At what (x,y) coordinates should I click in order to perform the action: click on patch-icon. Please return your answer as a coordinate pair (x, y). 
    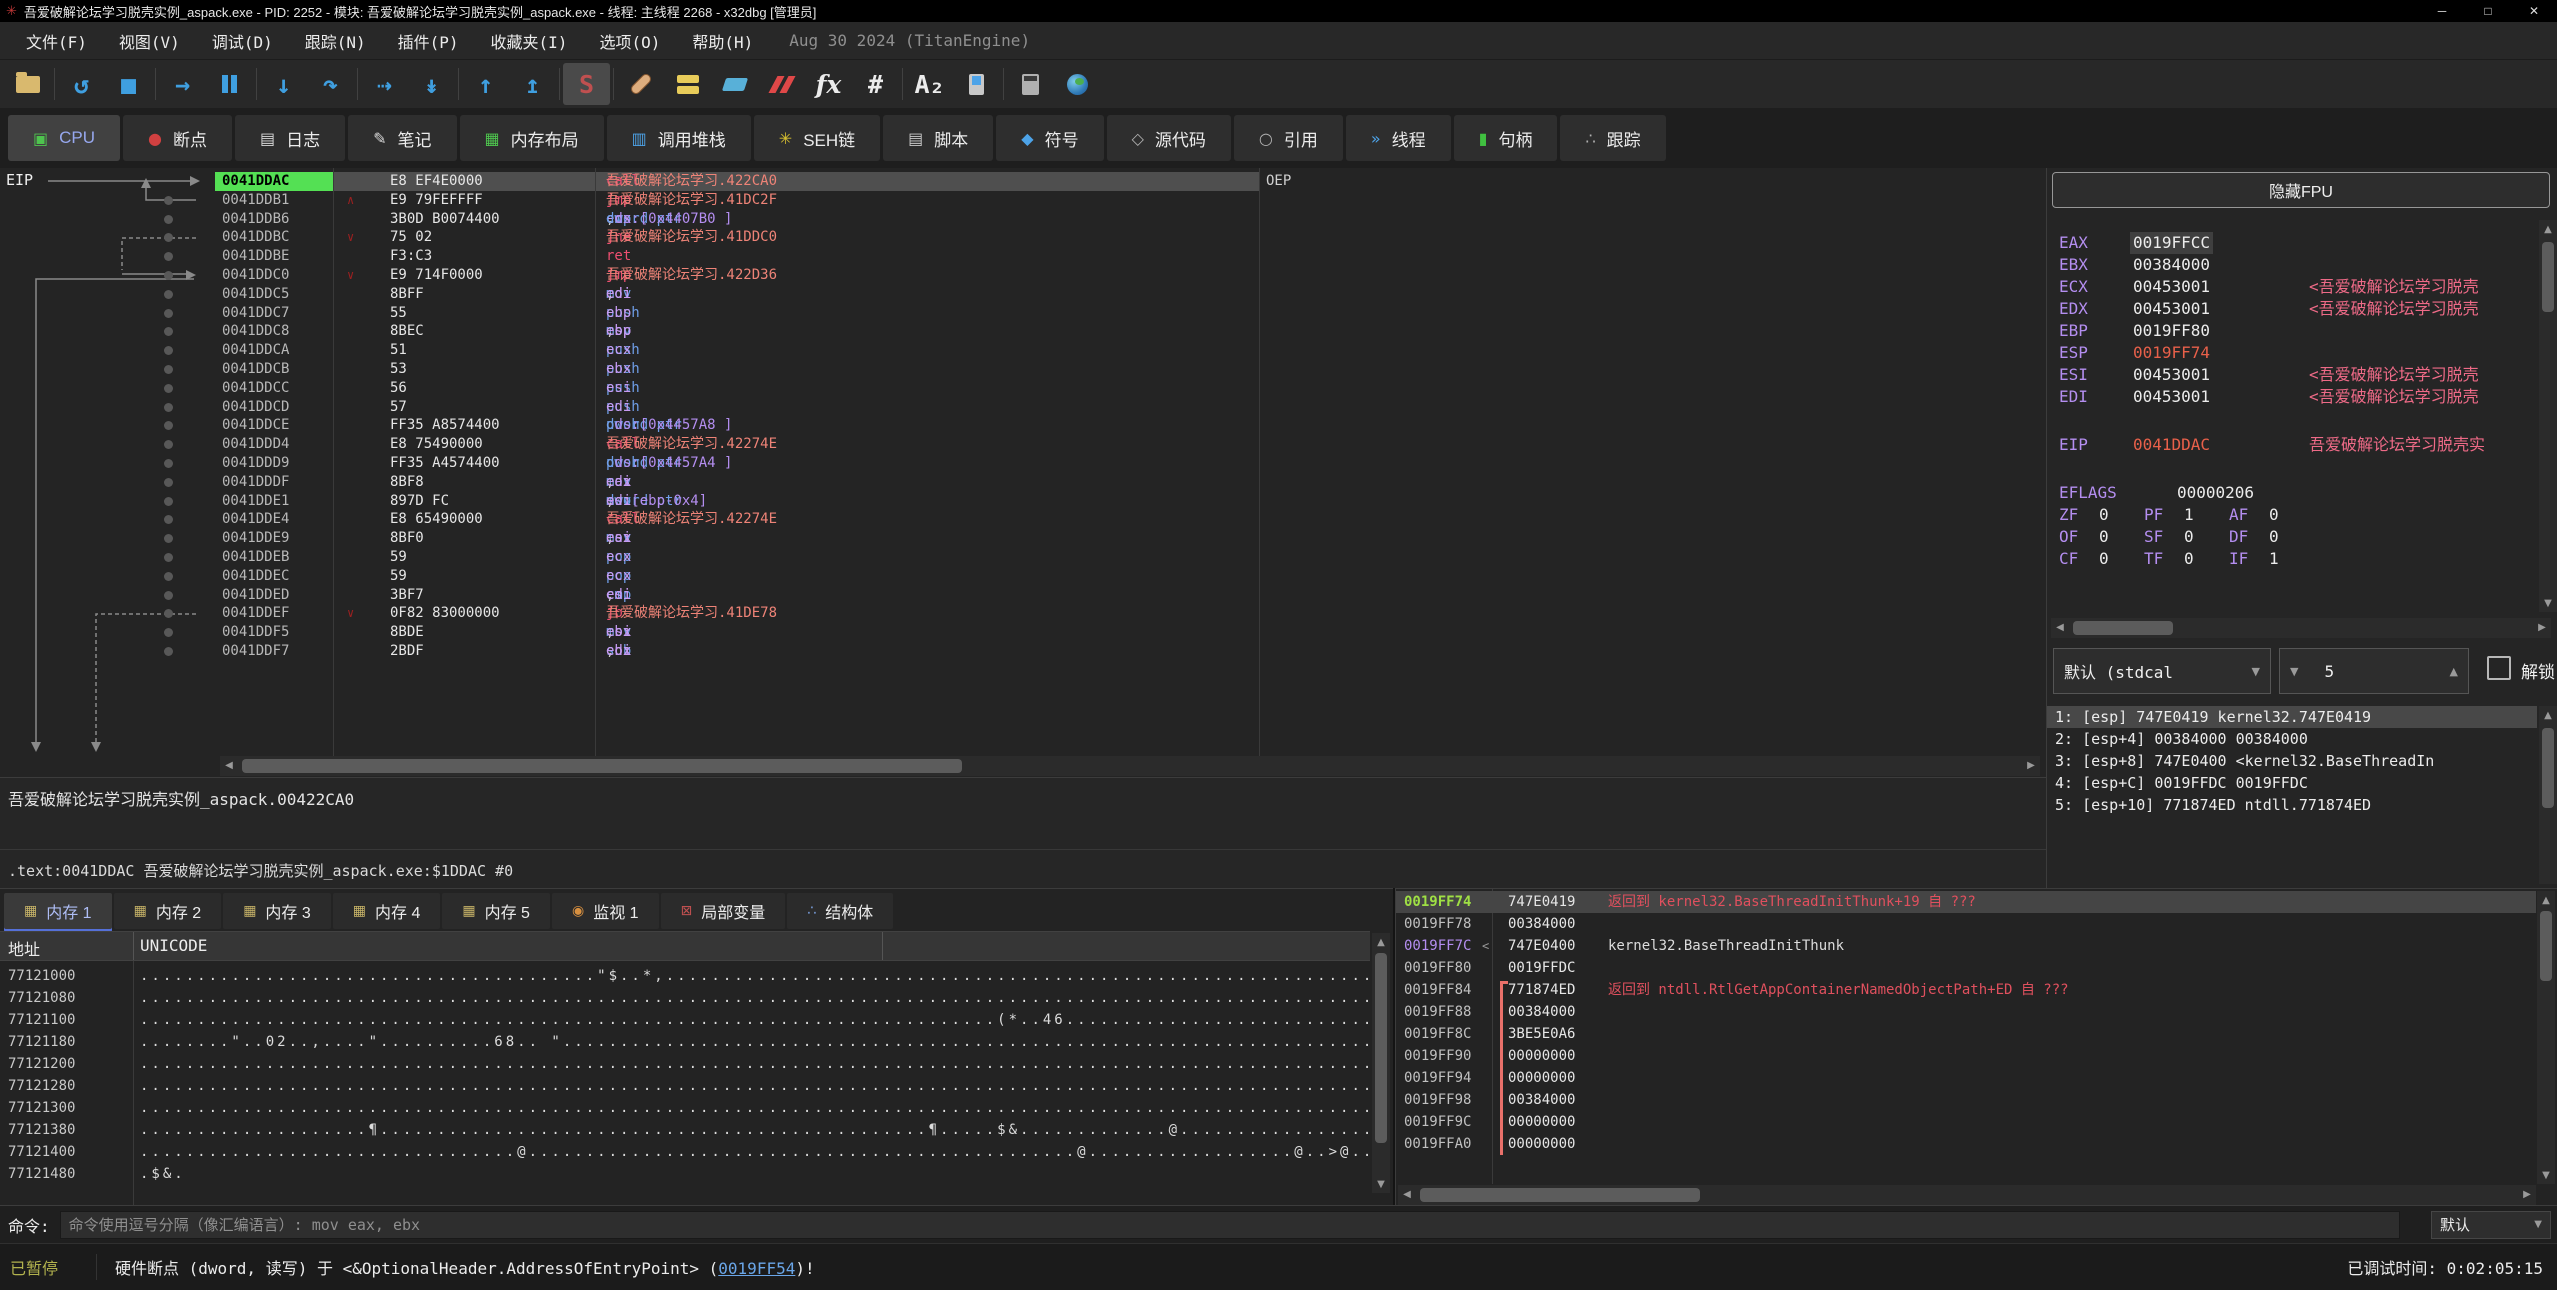
    Looking at the image, I should click on (640, 84).